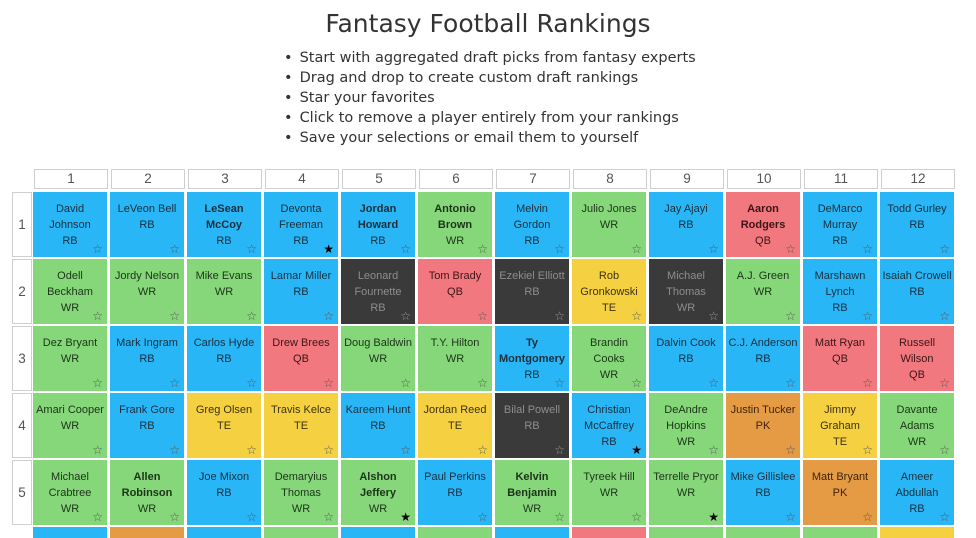 The width and height of the screenshot is (976, 538). Describe the element at coordinates (147, 425) in the screenshot. I see `player-card: Frank Gore RB ☆` at that location.